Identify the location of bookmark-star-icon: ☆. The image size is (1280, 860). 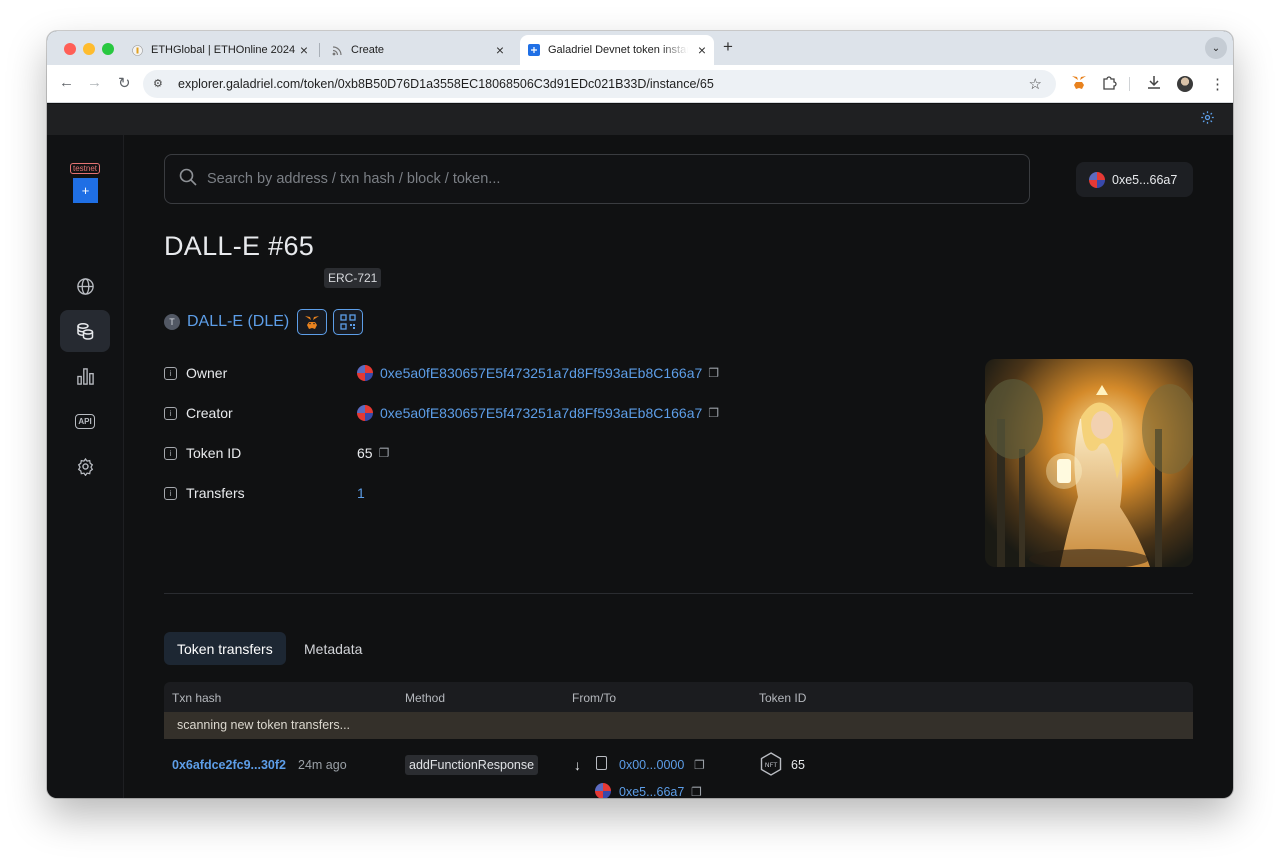
(1035, 84).